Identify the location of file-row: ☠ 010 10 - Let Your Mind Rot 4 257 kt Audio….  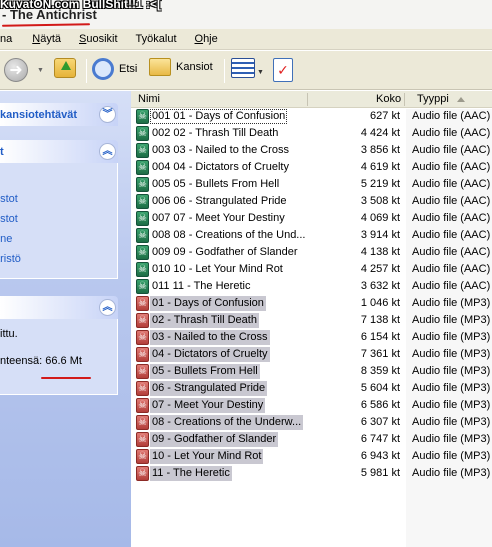
(311, 269).